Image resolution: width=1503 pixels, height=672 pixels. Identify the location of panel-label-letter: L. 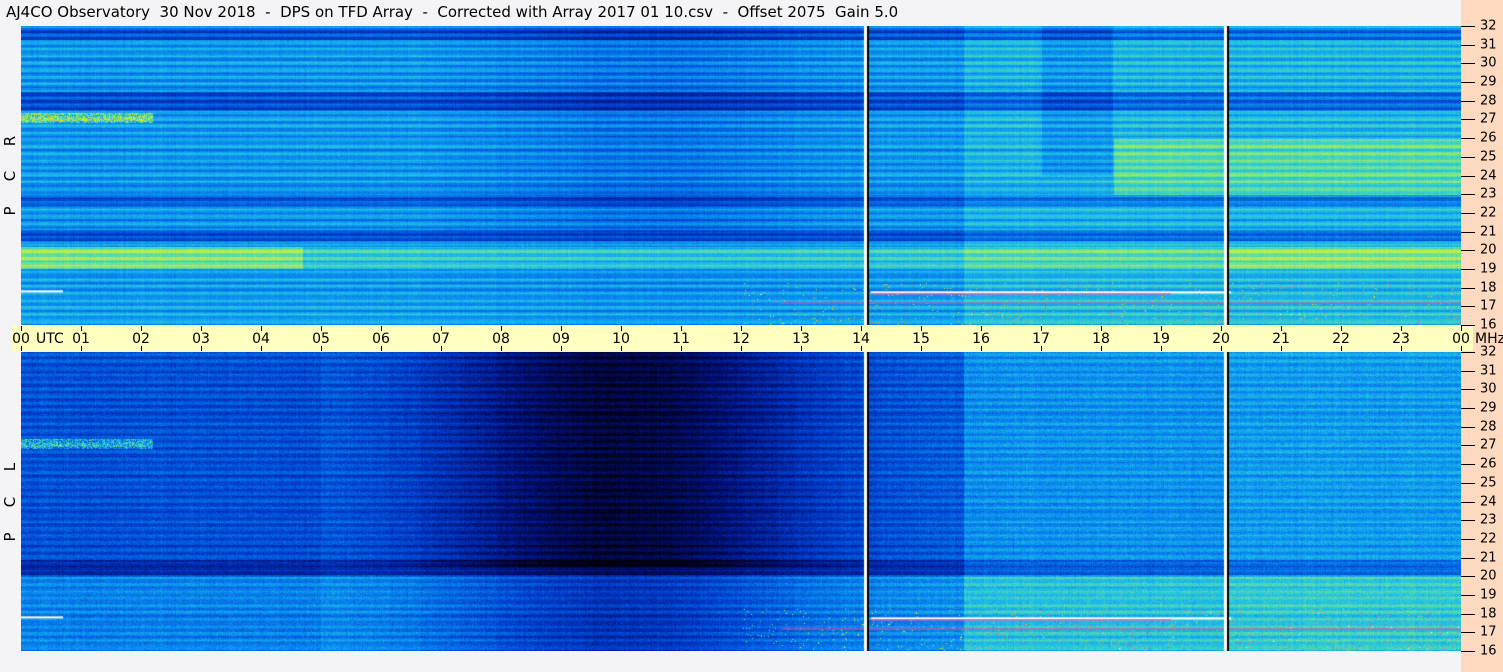
(10, 467).